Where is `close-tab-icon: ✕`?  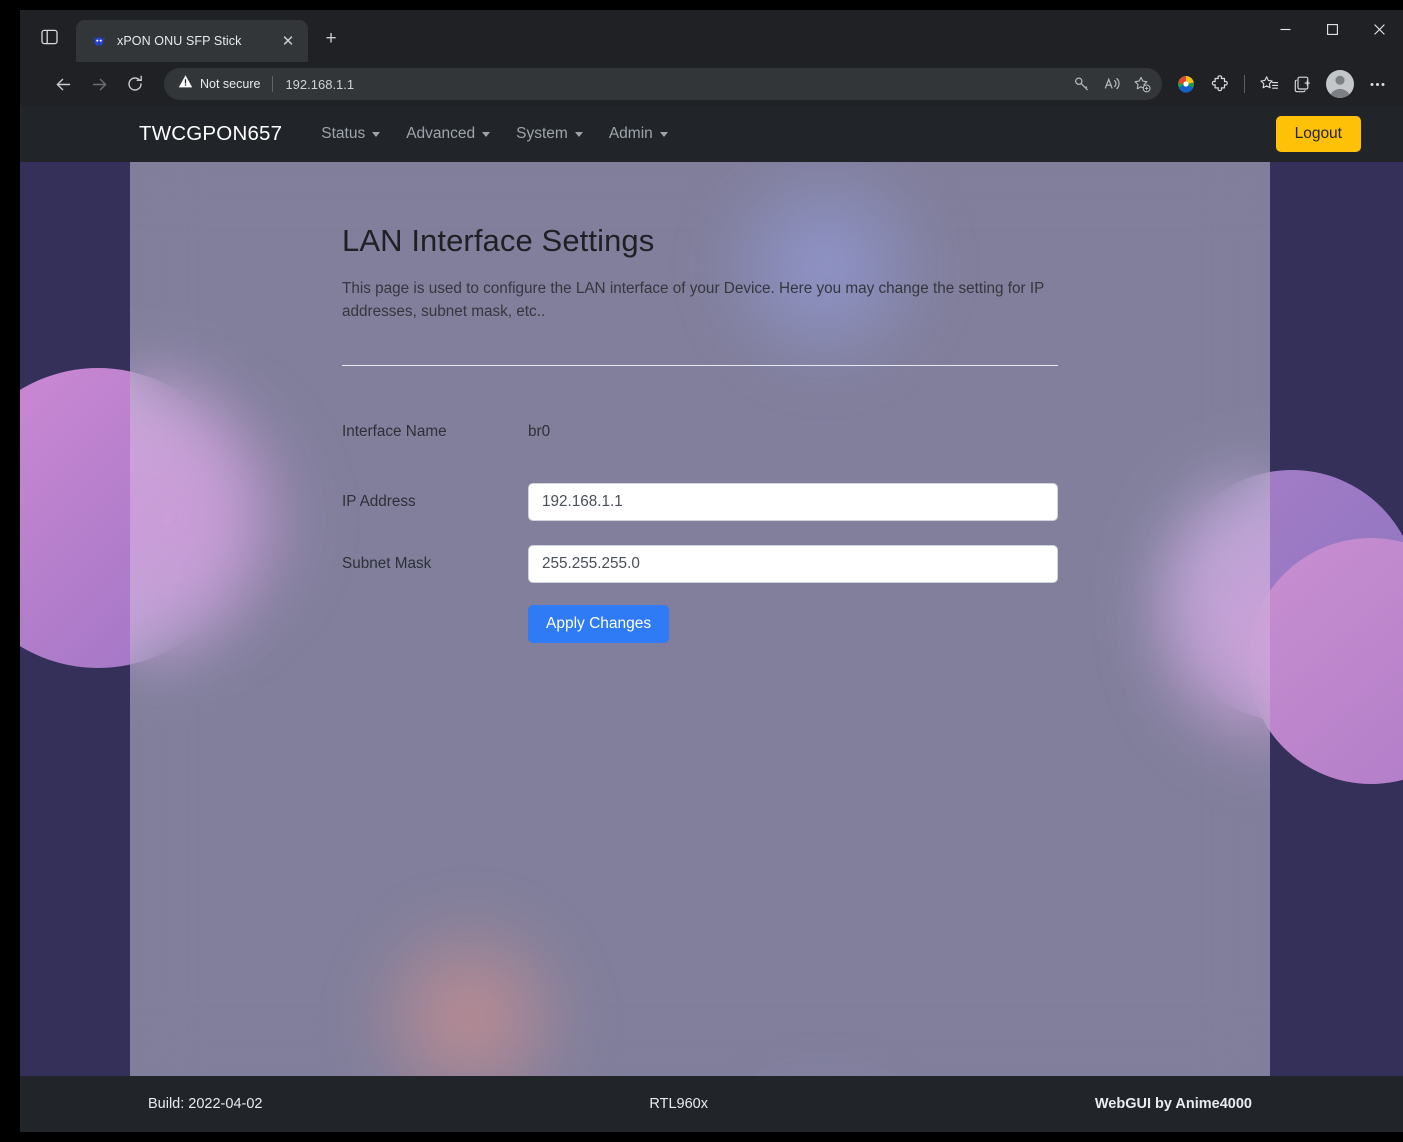 close-tab-icon: ✕ is located at coordinates (288, 41).